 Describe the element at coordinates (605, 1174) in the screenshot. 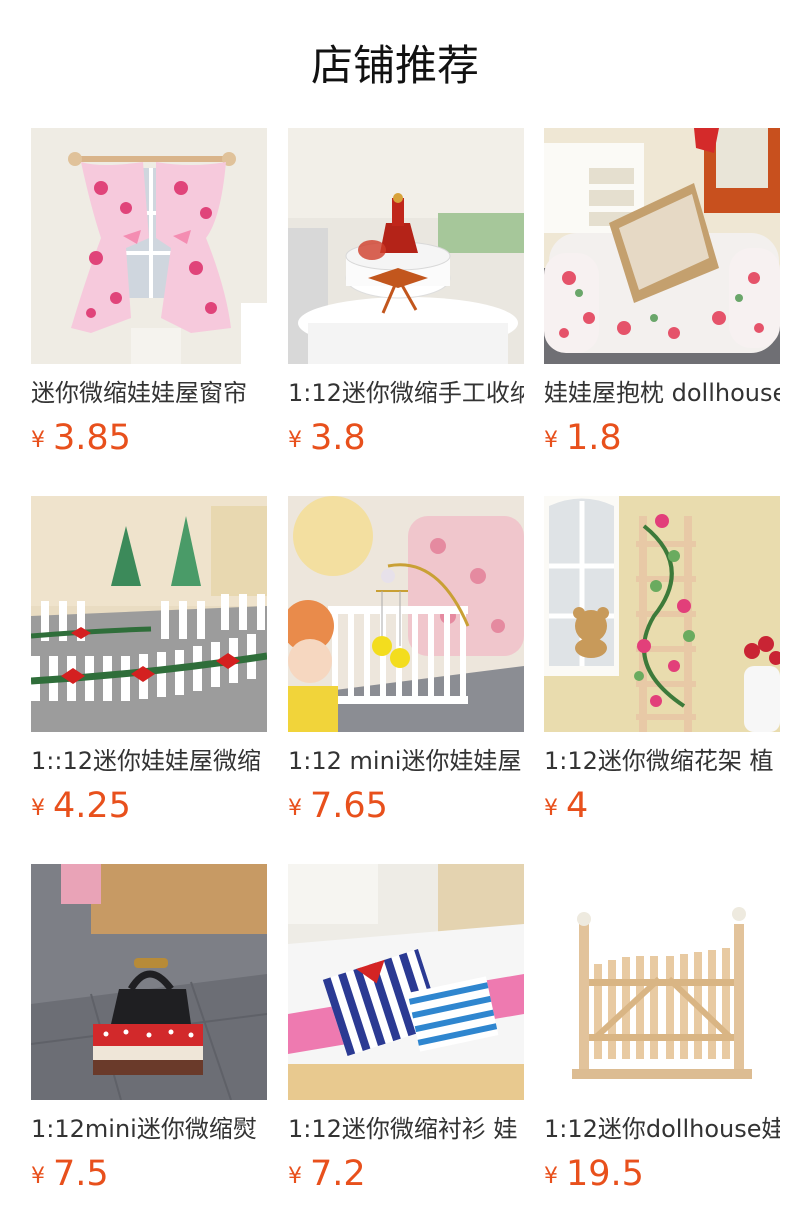

I see `price-amount: 19.5` at that location.